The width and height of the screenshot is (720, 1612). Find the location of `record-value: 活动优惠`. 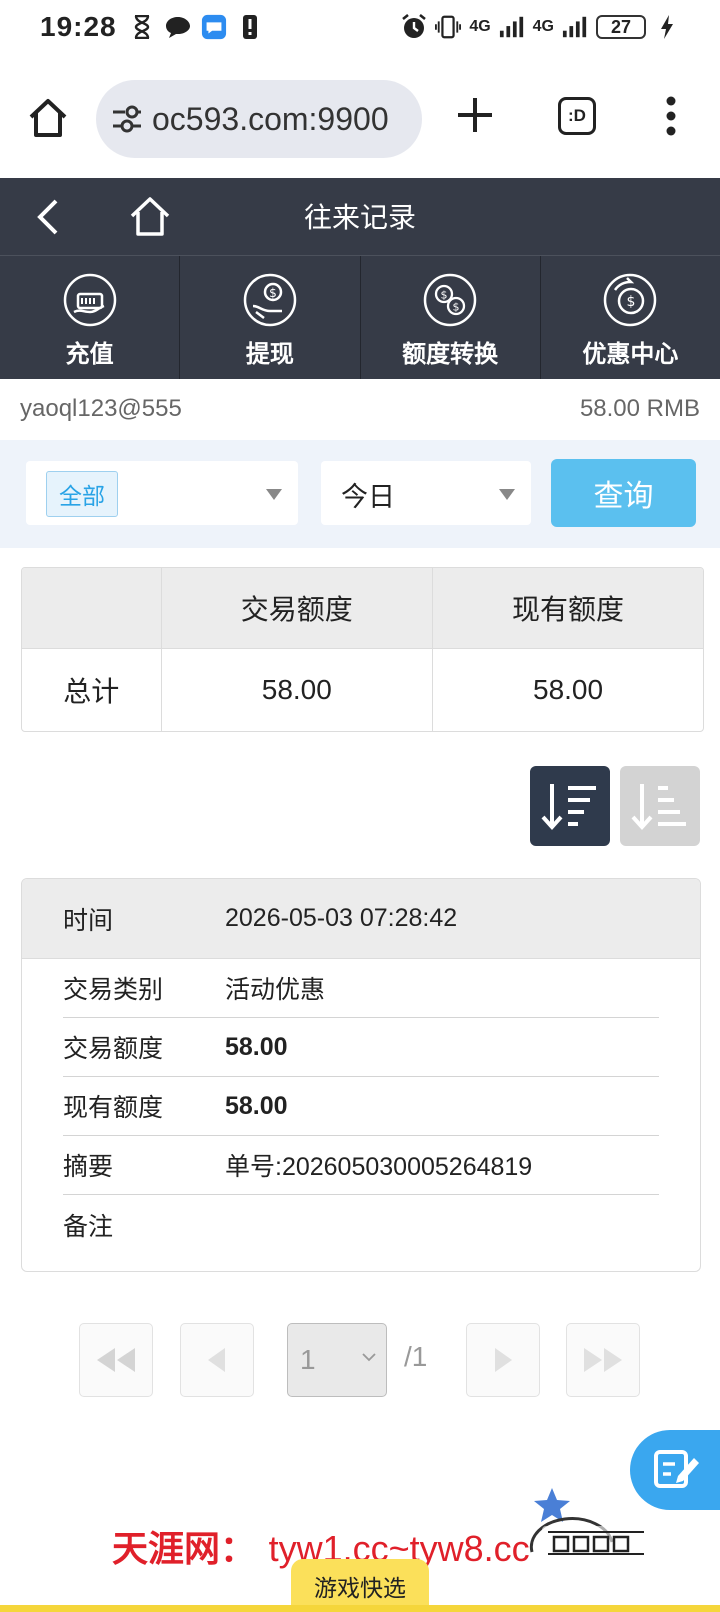

record-value: 活动优惠 is located at coordinates (275, 990).